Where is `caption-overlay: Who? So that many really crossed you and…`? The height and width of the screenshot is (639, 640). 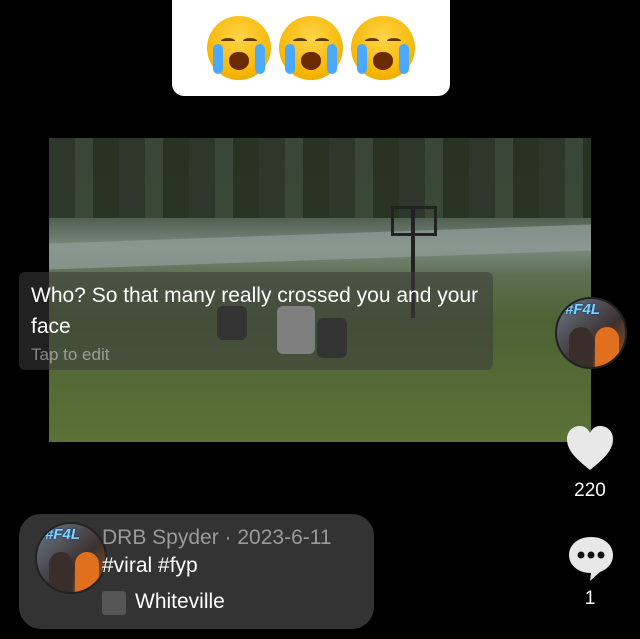
caption-overlay: Who? So that many really crossed you and… is located at coordinates (256, 321).